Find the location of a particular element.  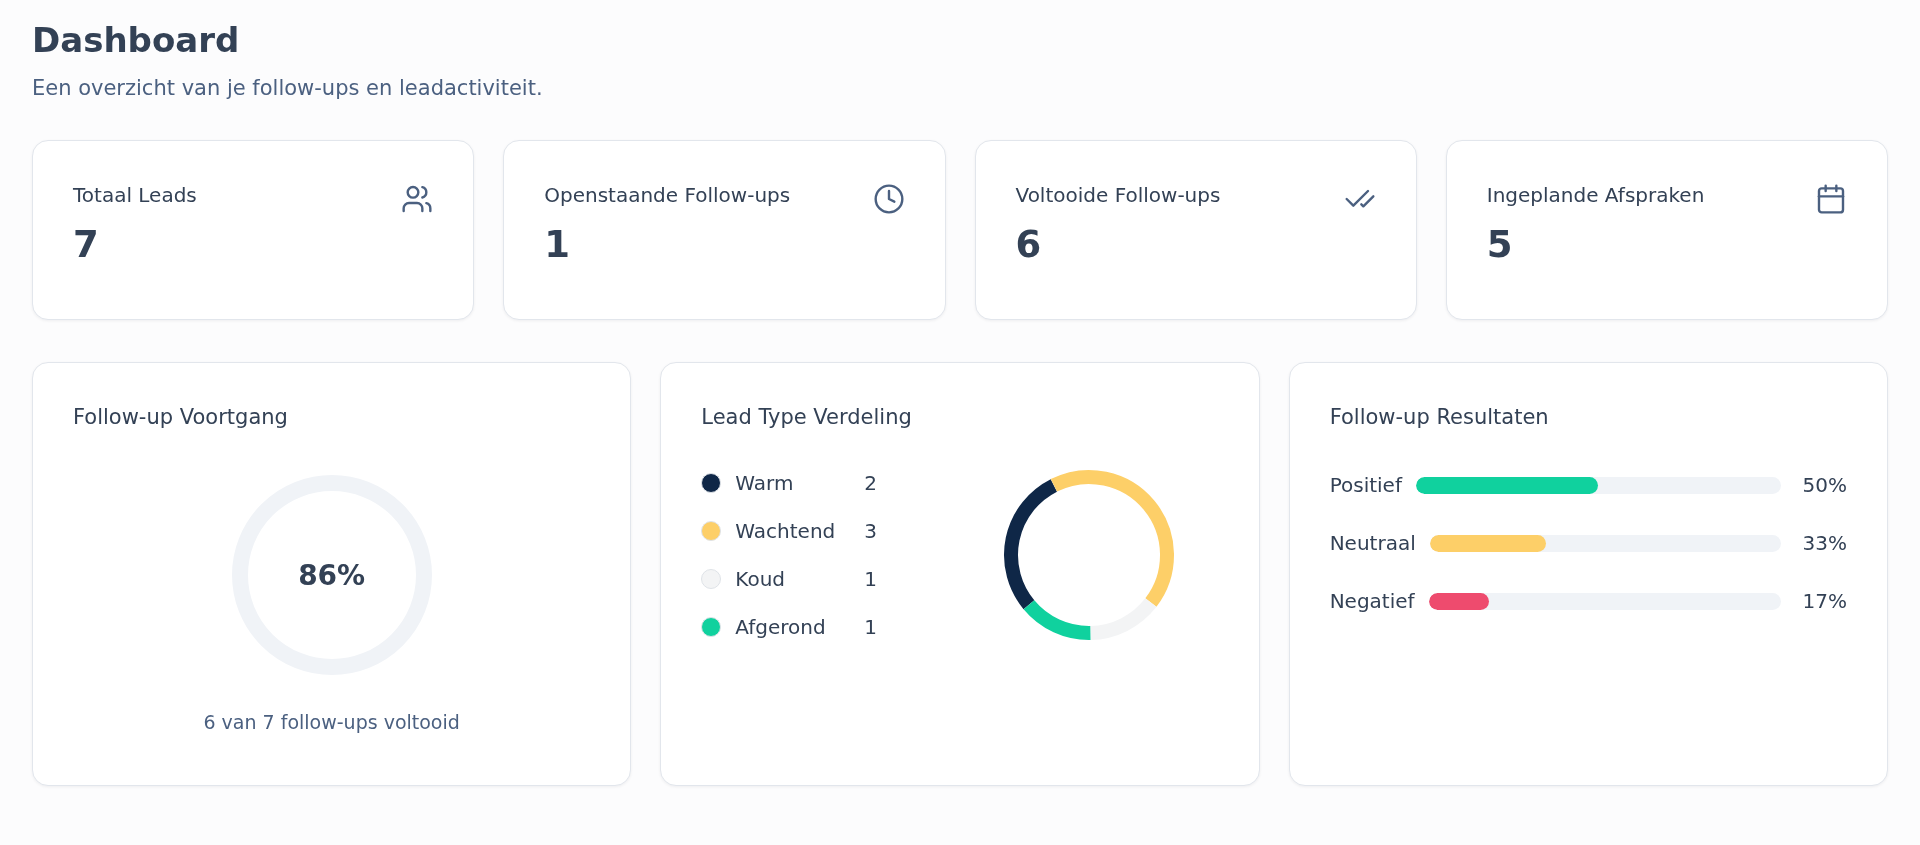

card-title: Follow-up Resultaten is located at coordinates (1439, 417).